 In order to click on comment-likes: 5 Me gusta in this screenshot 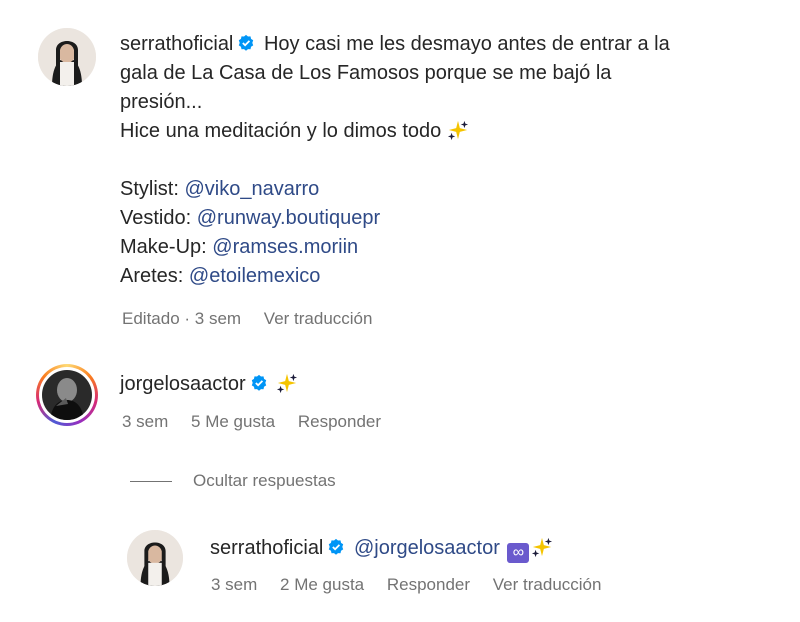, I will do `click(233, 421)`.